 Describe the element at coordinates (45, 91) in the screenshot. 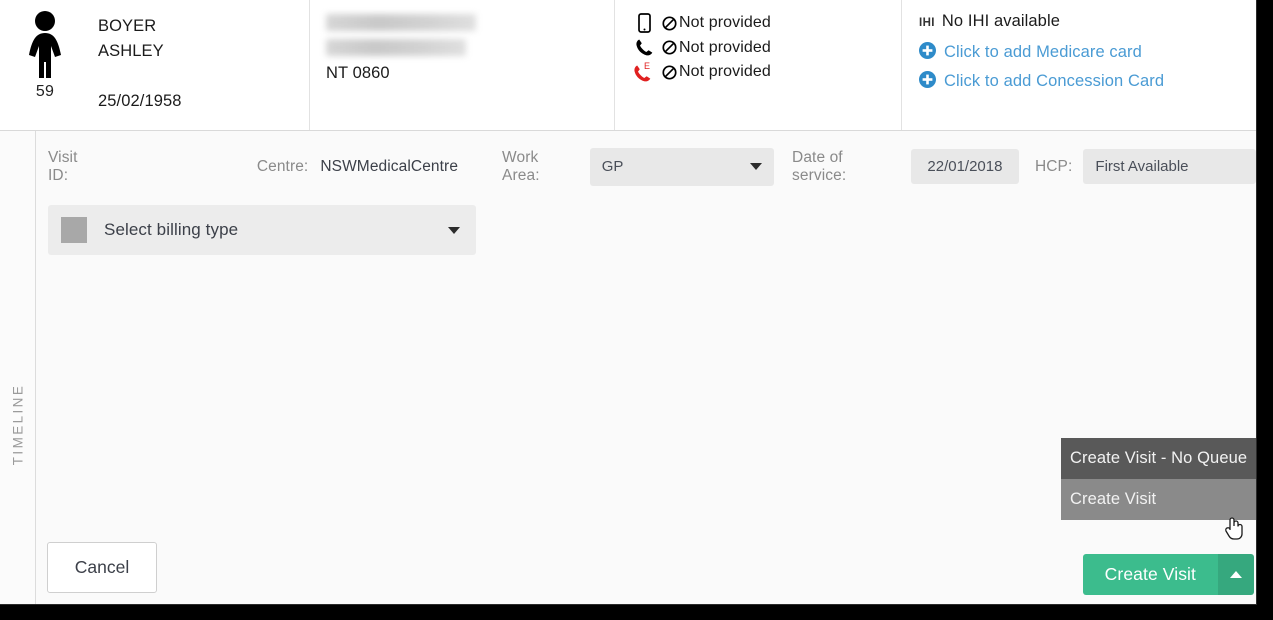

I see `patient-age: 59` at that location.